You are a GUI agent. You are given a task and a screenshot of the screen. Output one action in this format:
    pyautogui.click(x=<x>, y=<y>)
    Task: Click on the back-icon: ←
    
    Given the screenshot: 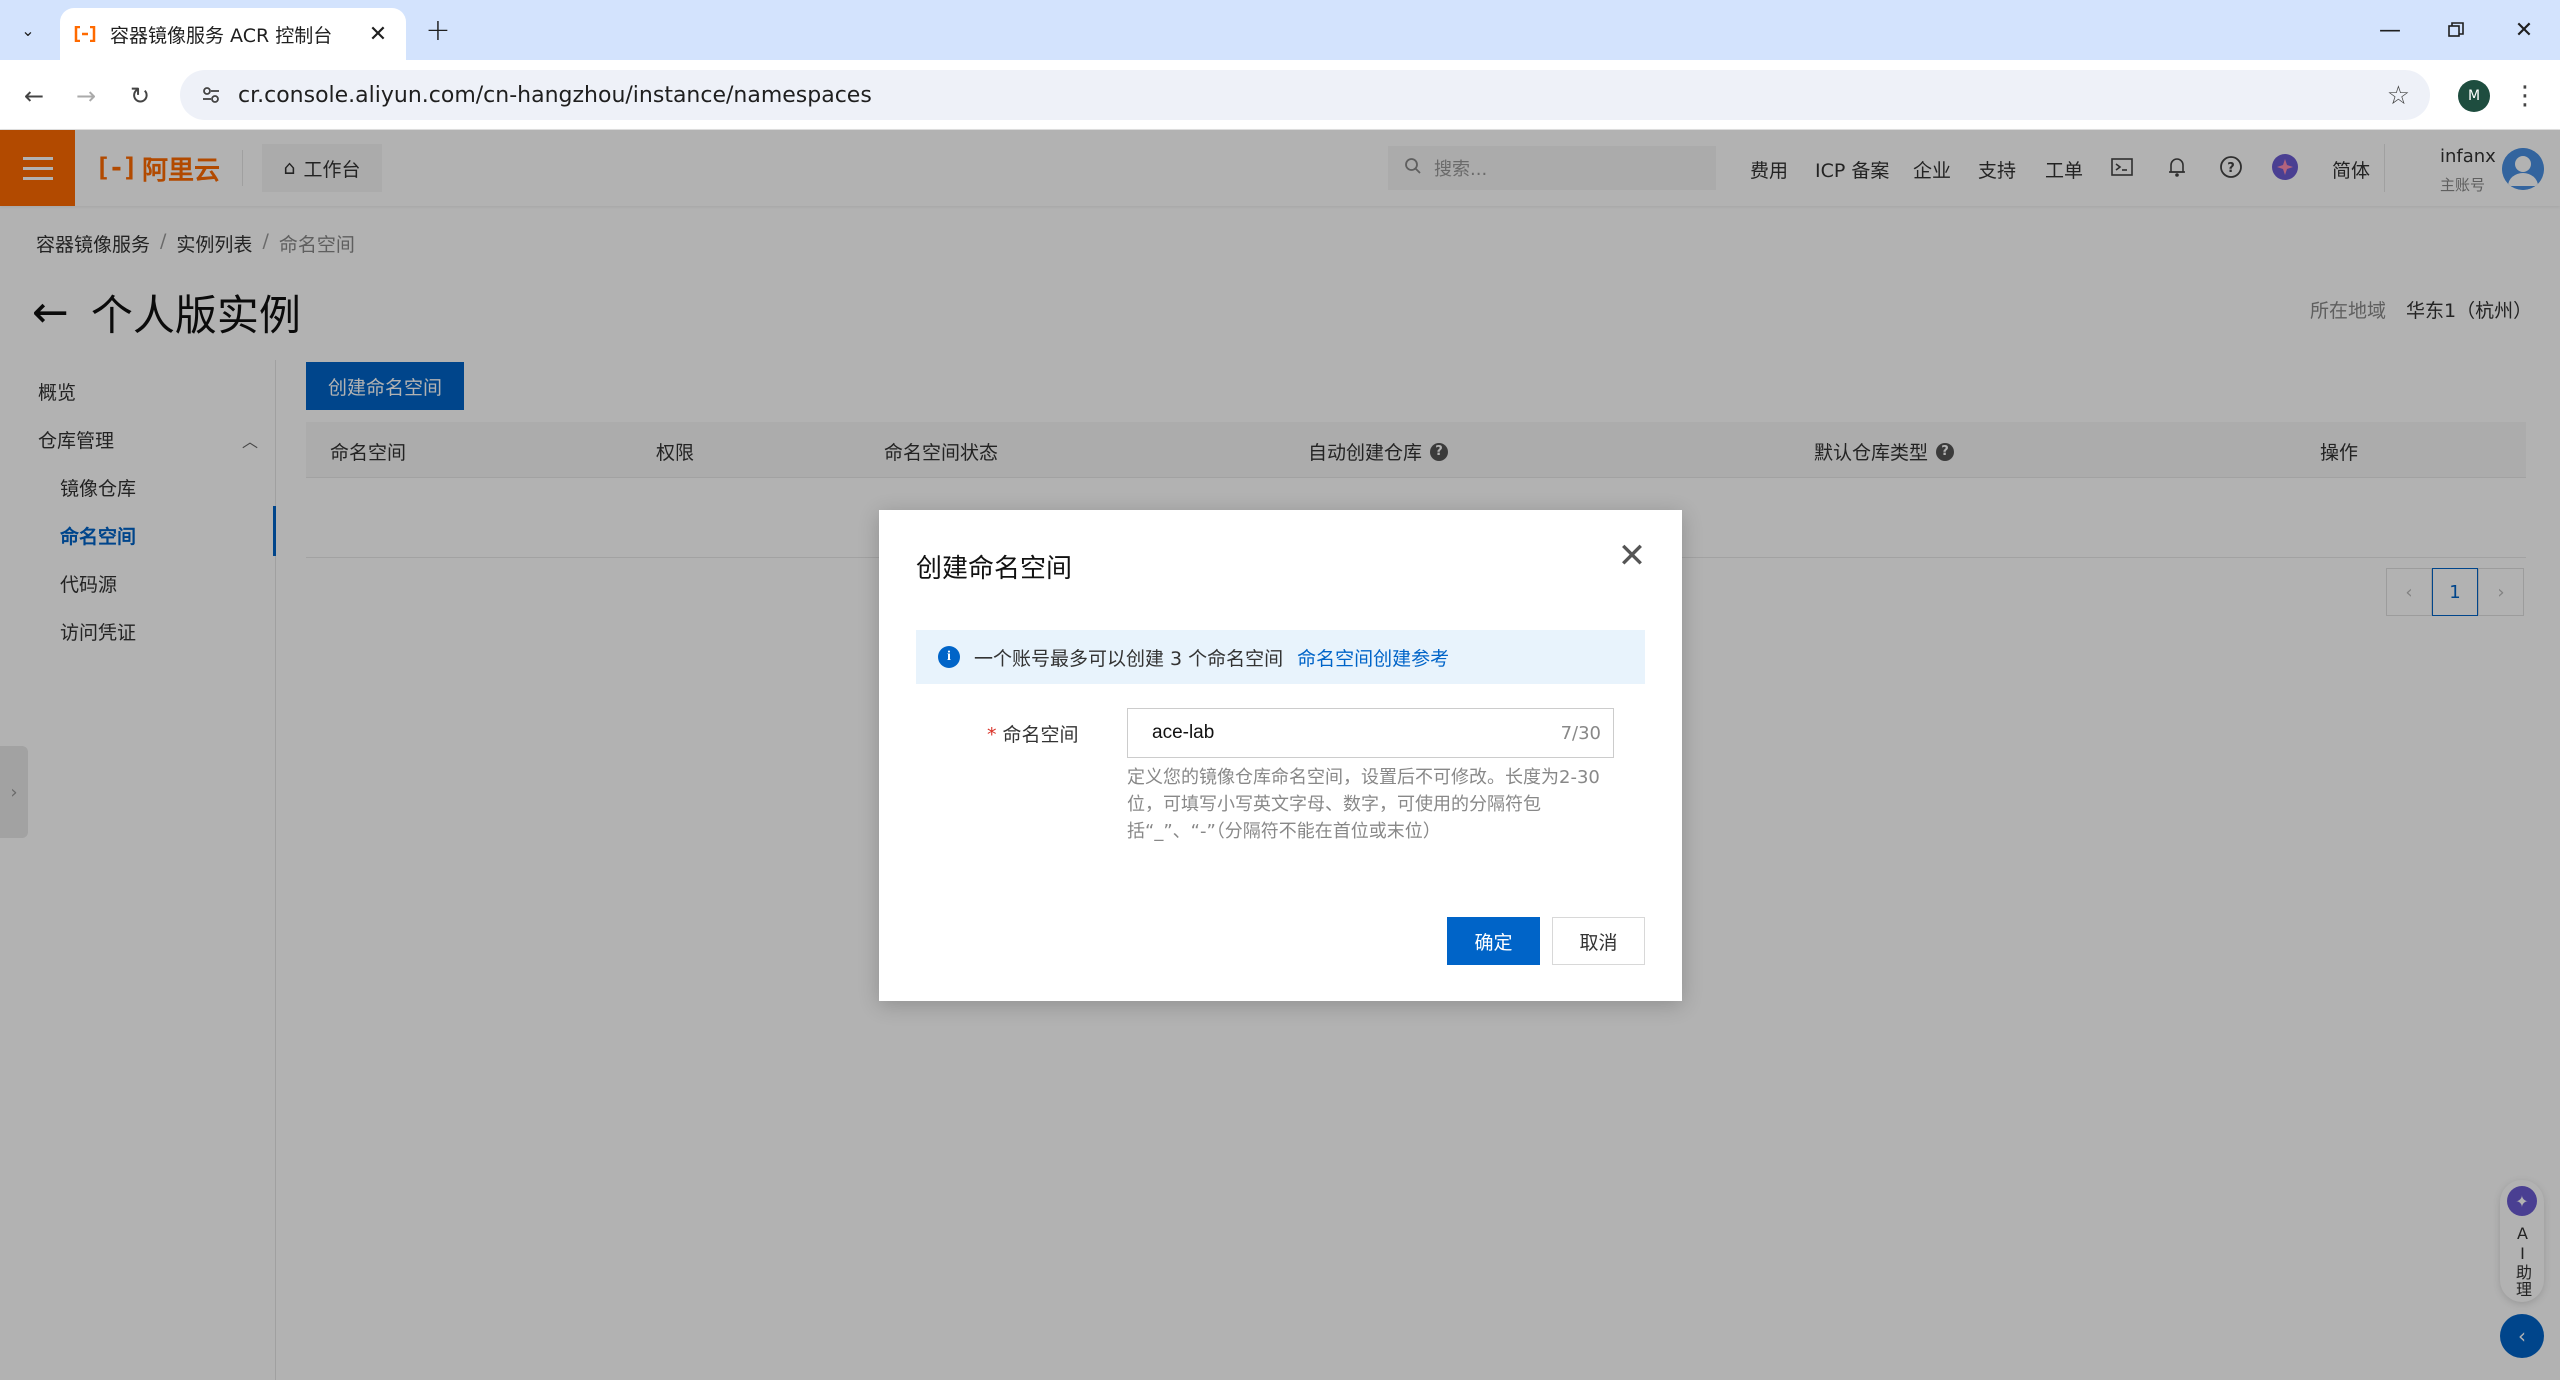 What is the action you would take?
    pyautogui.click(x=34, y=96)
    